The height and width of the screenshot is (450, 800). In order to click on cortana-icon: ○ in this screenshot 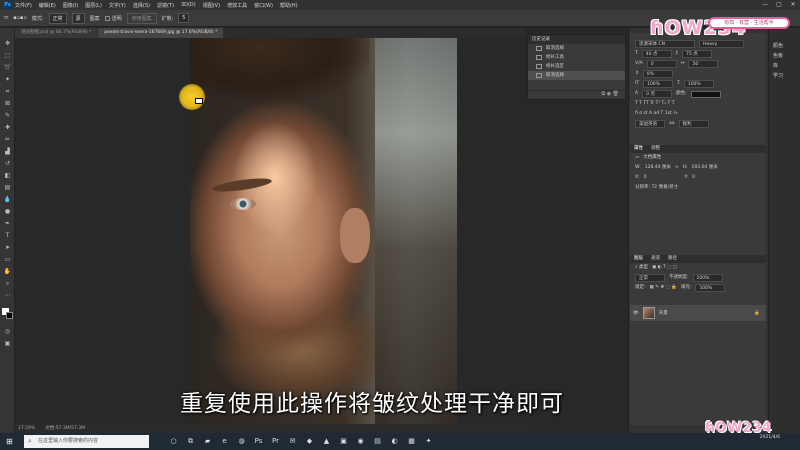, I will do `click(173, 441)`.